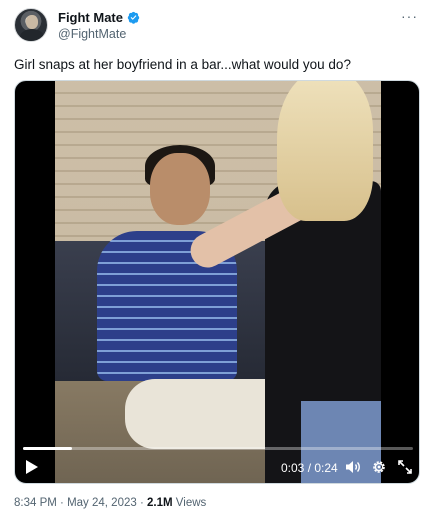 This screenshot has width=437, height=515. What do you see at coordinates (218, 448) in the screenshot?
I see `video-progress-bar` at bounding box center [218, 448].